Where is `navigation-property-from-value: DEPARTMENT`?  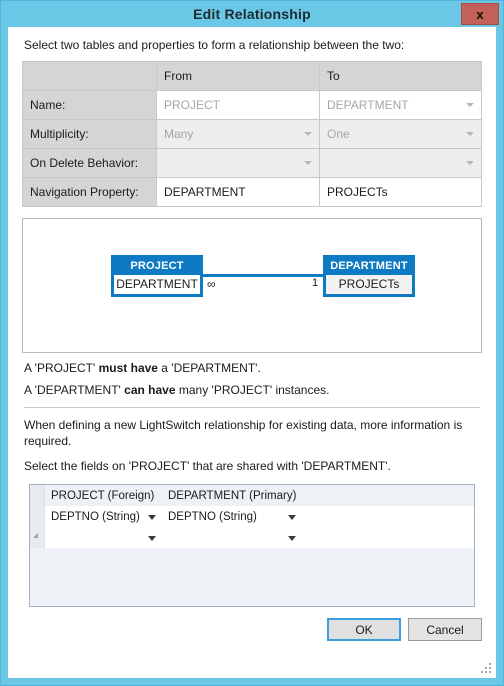
navigation-property-from-value: DEPARTMENT is located at coordinates (205, 192).